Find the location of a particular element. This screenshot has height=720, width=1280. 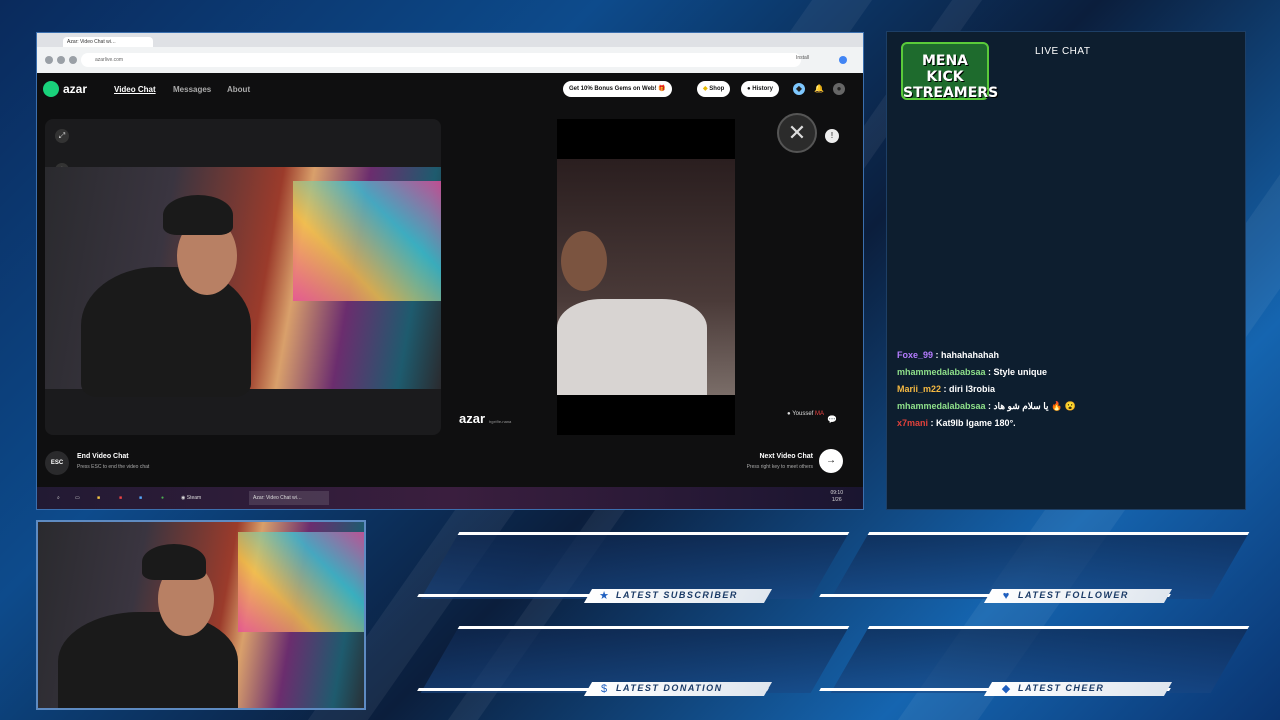

chat-username: x7mani is located at coordinates (913, 423).